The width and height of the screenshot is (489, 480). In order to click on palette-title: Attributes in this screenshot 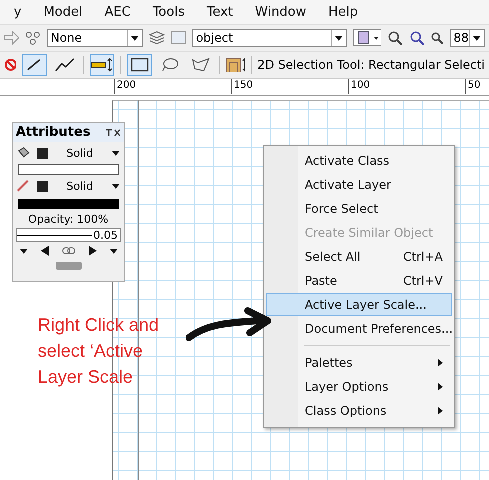, I will do `click(53, 132)`.